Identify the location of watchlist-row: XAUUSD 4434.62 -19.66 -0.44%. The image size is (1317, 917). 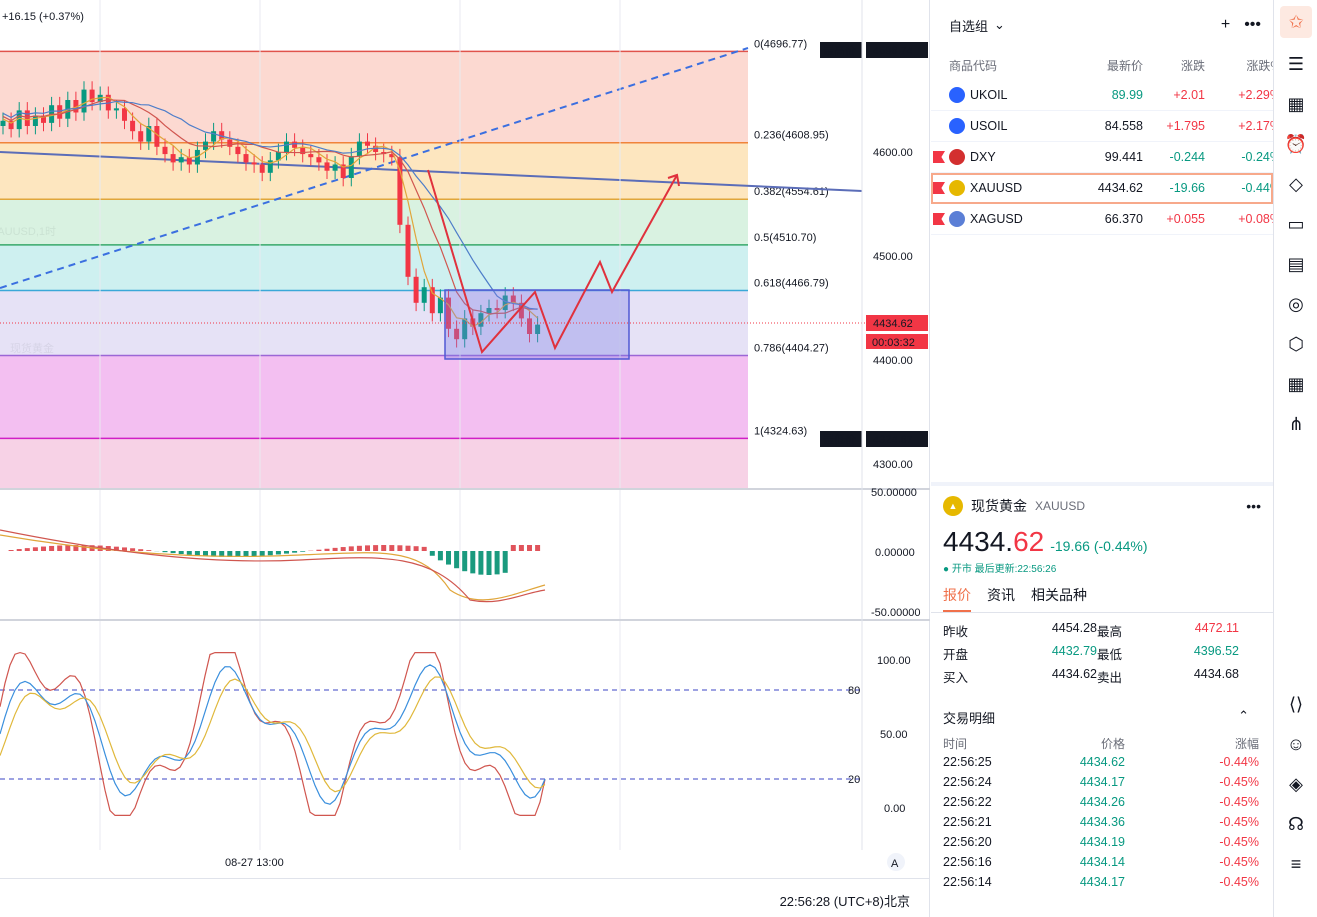
(1106, 188).